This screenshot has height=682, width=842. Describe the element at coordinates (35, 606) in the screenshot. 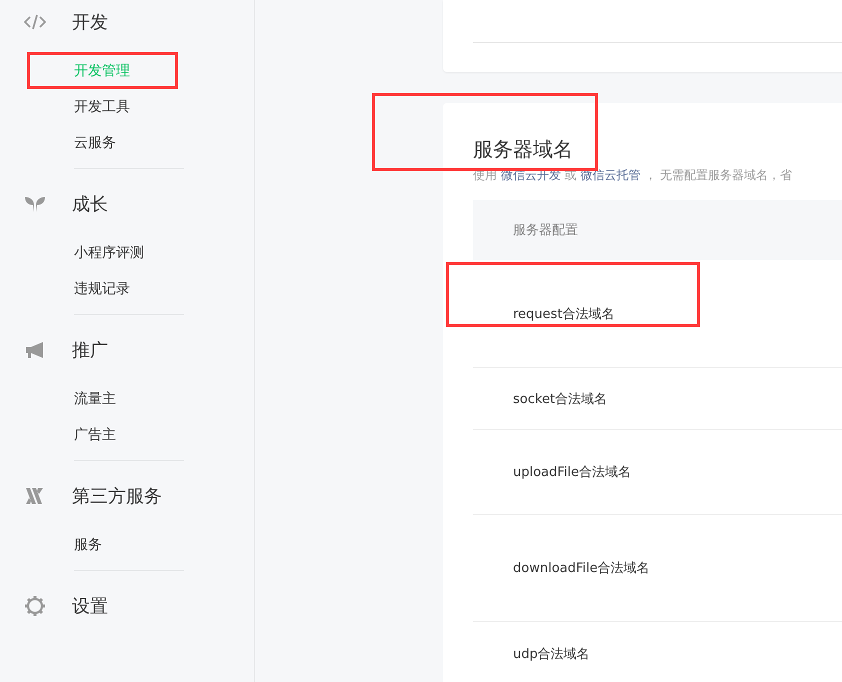

I see `settings-icon` at that location.